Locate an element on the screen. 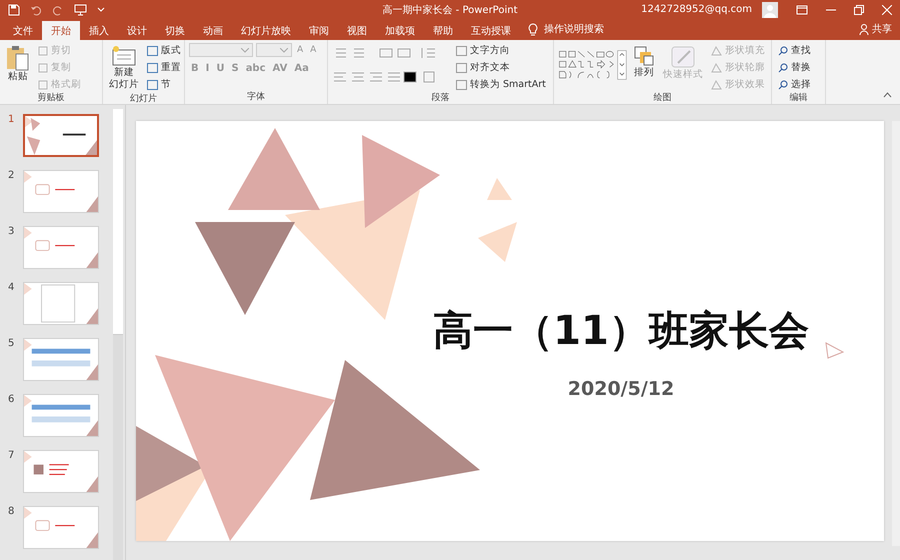 The height and width of the screenshot is (560, 900). slide-number: 5 is located at coordinates (11, 343).